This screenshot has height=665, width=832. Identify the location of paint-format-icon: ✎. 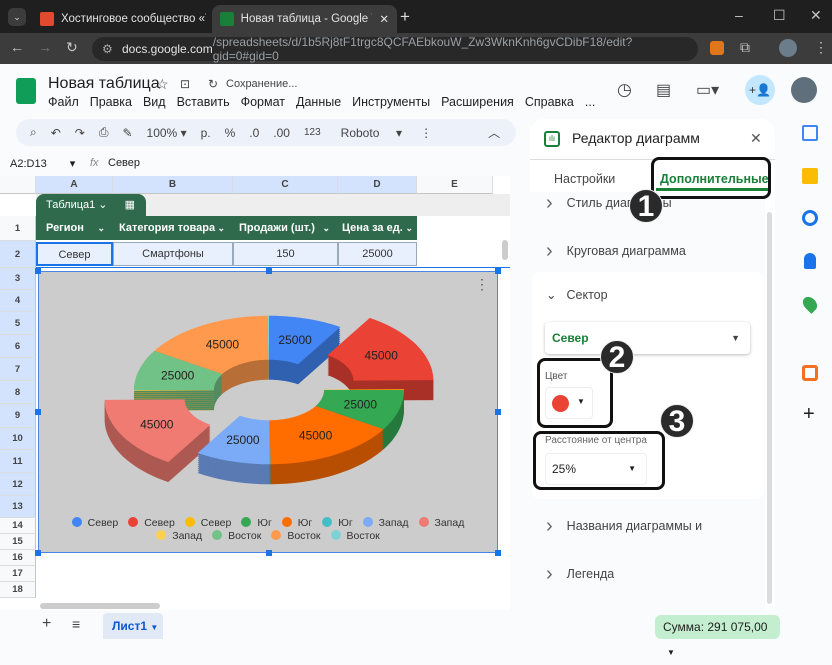
(127, 133).